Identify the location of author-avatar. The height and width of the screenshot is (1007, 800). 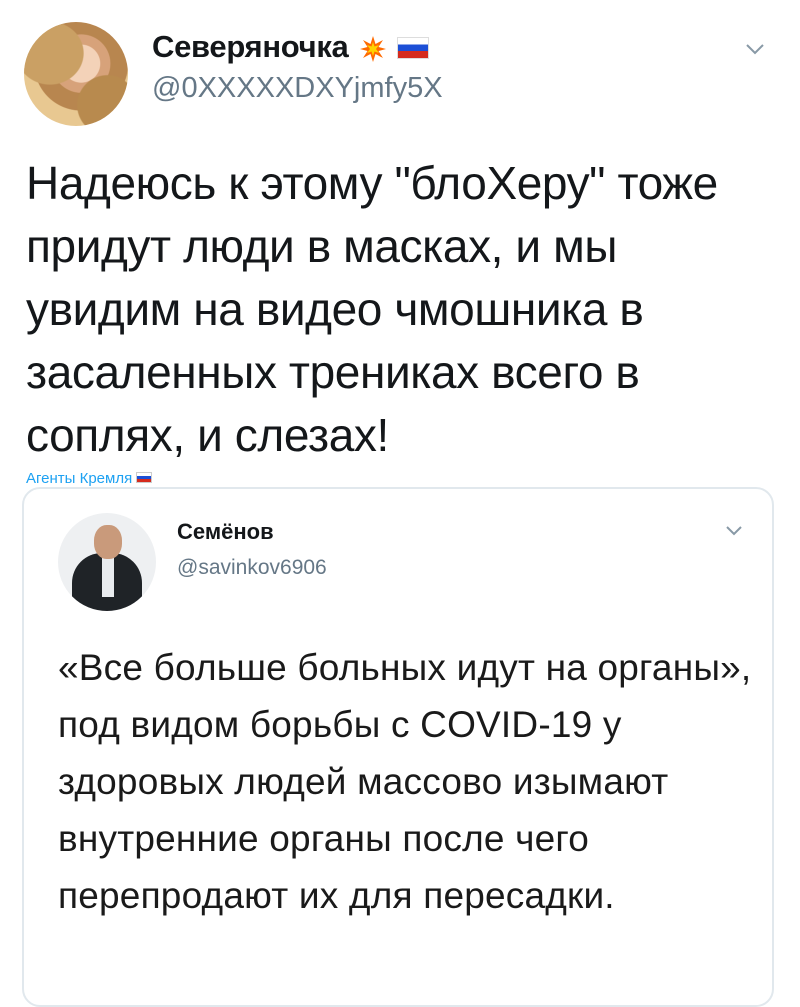
(76, 74).